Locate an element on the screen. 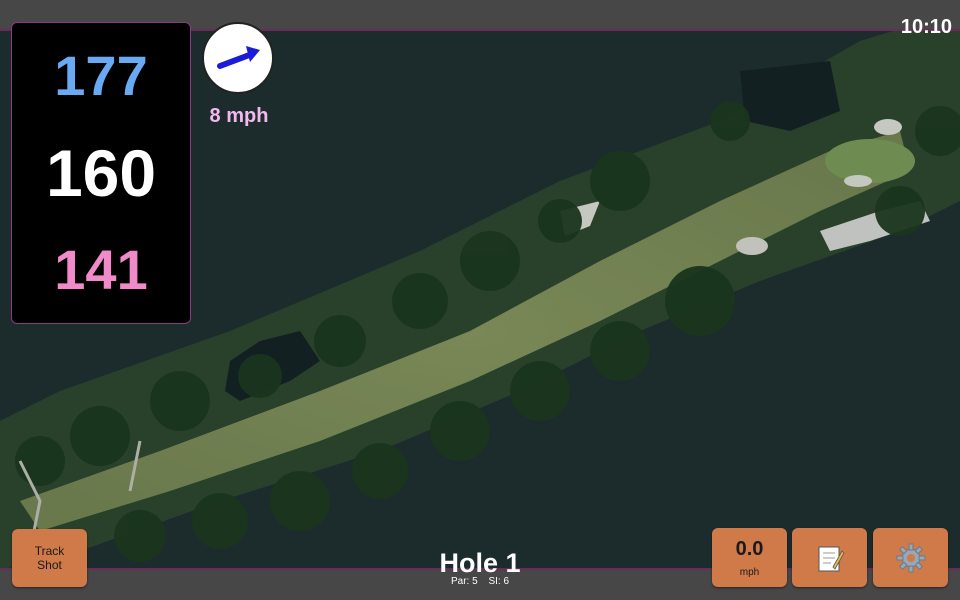 The image size is (960, 600). track-shot-button: Track Shot is located at coordinates (49, 558).